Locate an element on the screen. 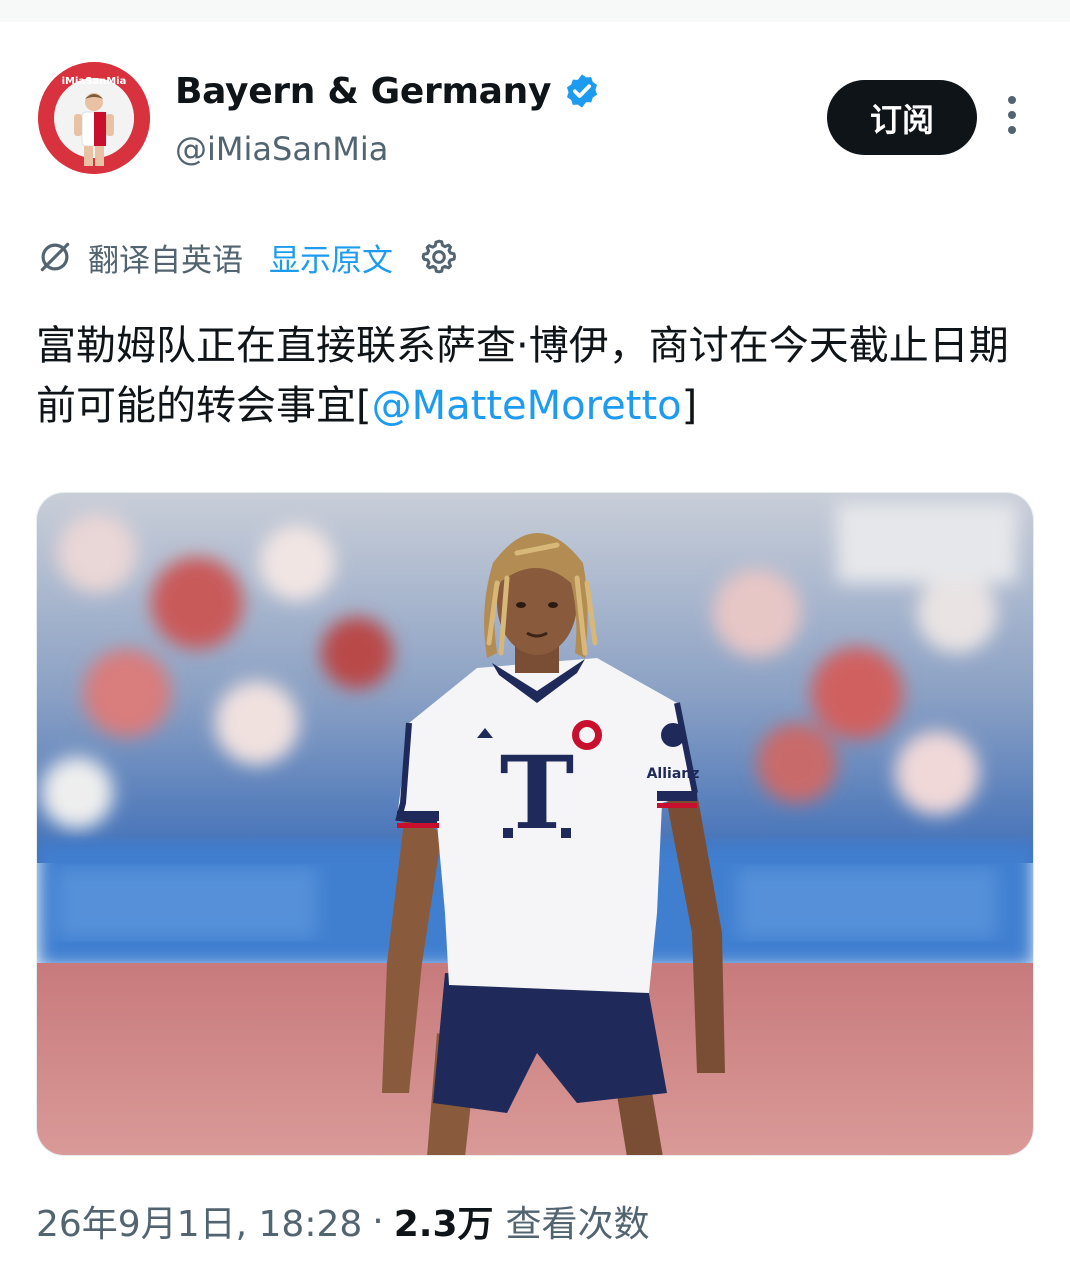 This screenshot has width=1070, height=1278. timestamp: 26年9月1日, 18:28 is located at coordinates (199, 1221).